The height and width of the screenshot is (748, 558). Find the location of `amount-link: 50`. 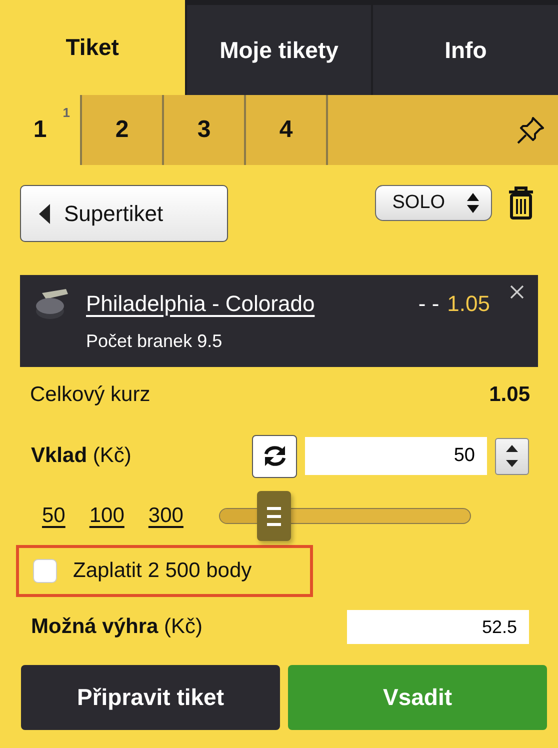

amount-link: 50 is located at coordinates (54, 516).